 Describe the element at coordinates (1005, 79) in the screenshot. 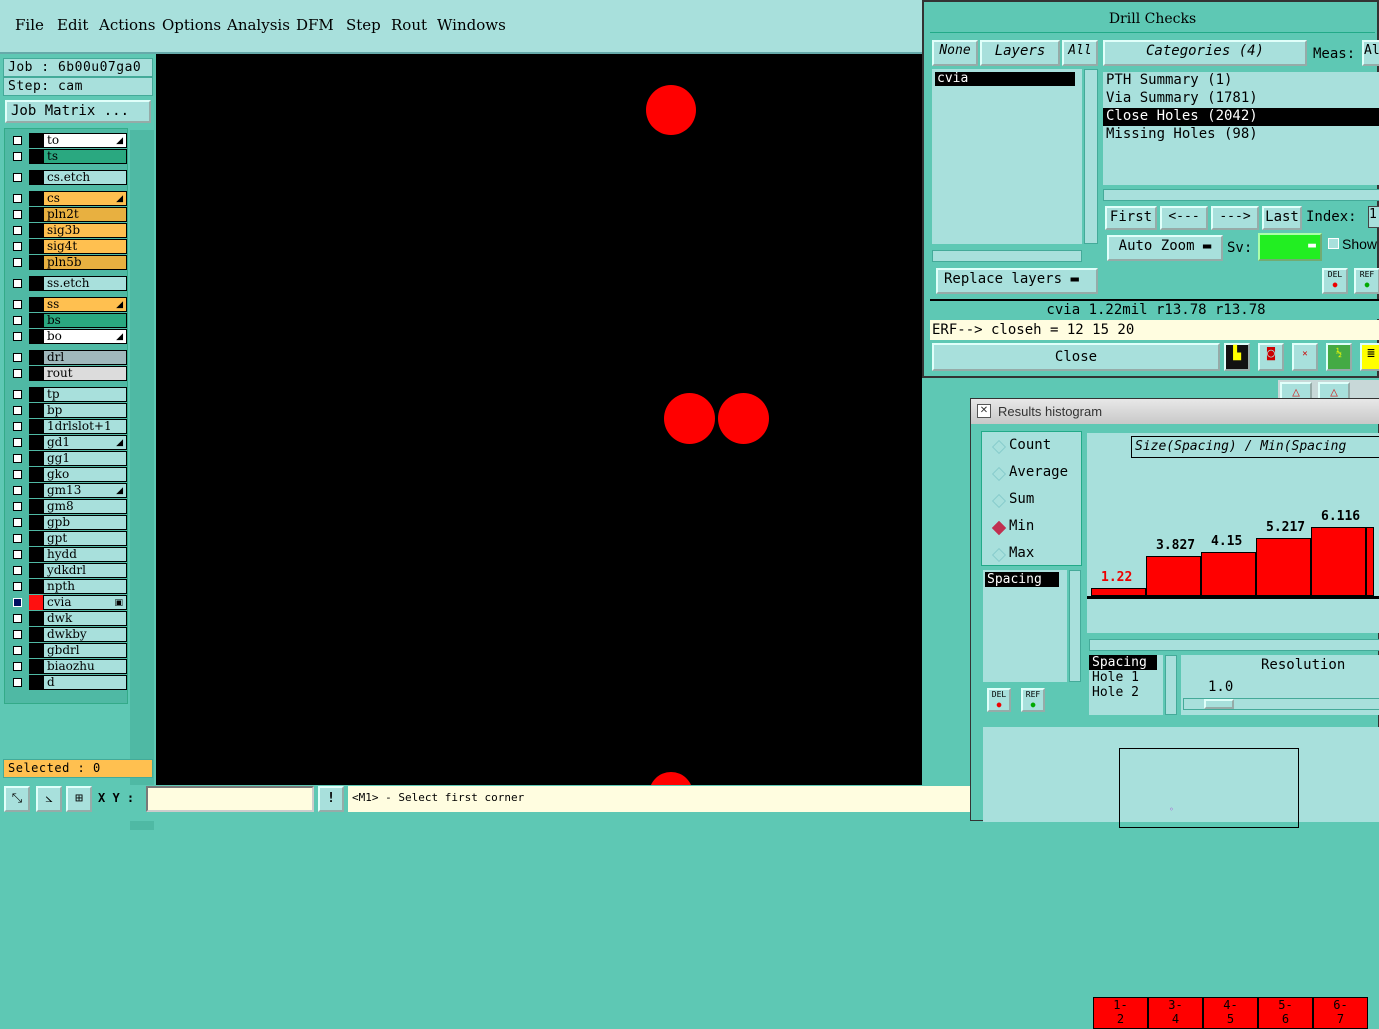

I see `layer-item: cvia` at that location.